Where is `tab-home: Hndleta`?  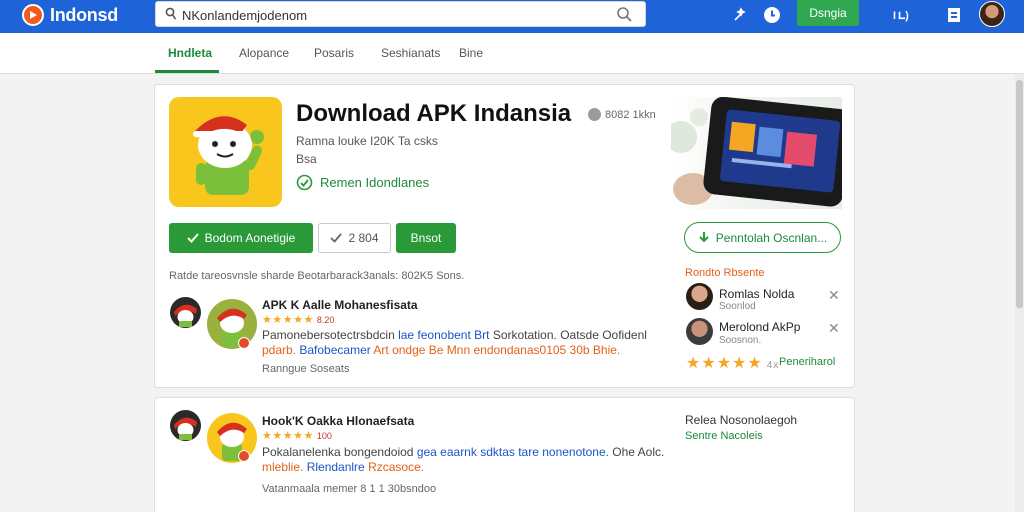
tab-home: Hndleta is located at coordinates (190, 53).